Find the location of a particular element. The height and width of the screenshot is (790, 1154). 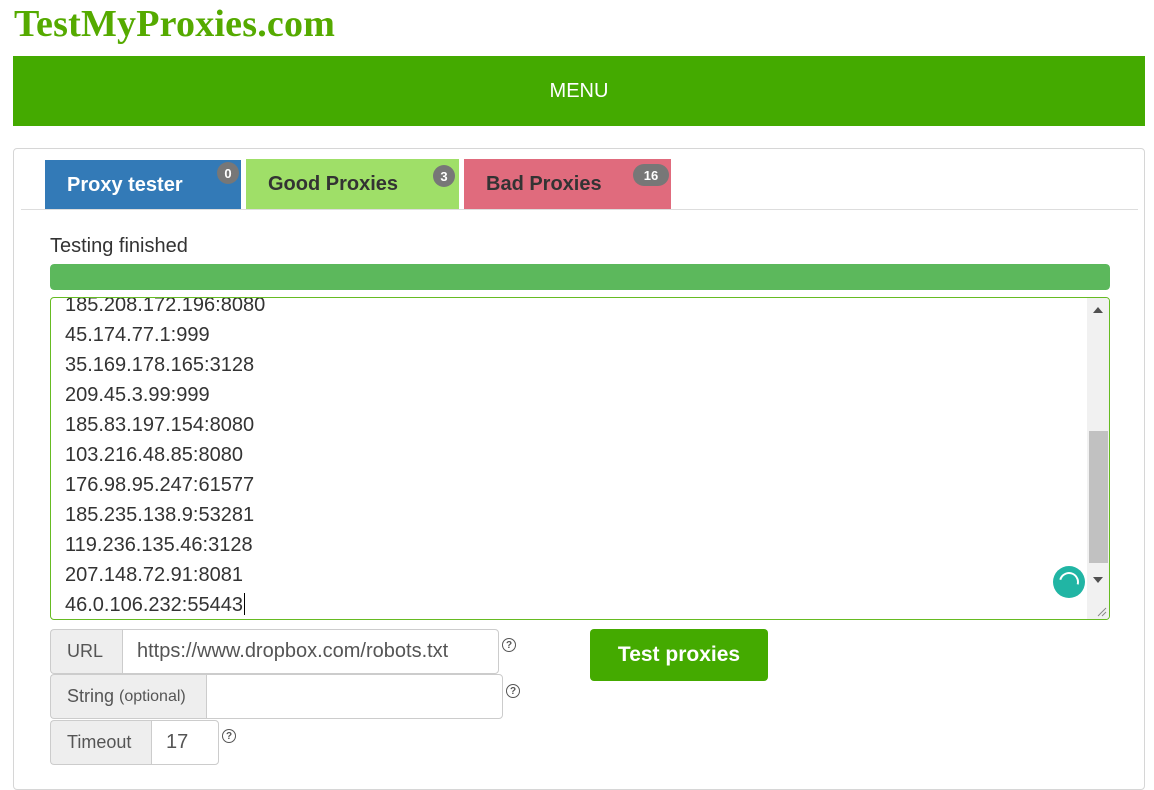

tab-label: Bad Proxies is located at coordinates (544, 184).